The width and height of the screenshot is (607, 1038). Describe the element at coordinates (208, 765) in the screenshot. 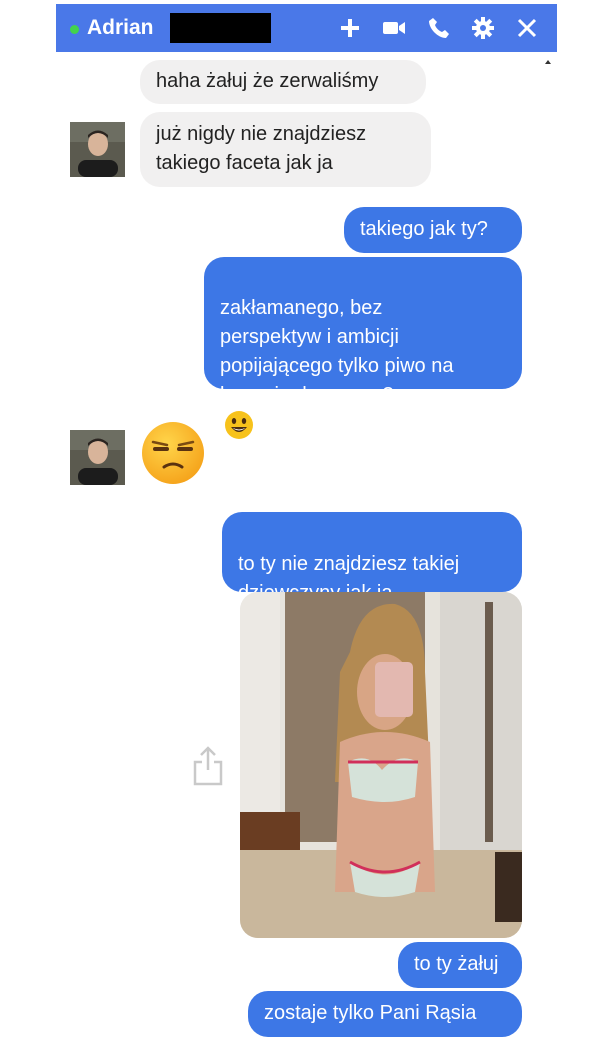

I see `share-icon` at that location.